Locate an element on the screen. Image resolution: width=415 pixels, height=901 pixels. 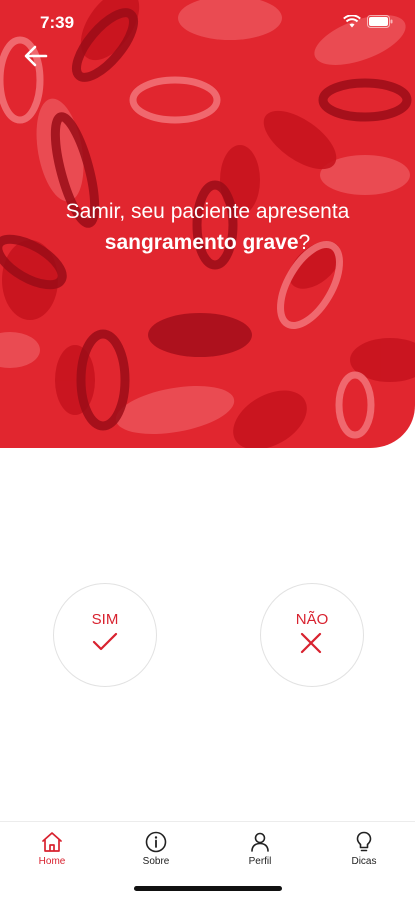
info-icon is located at coordinates (156, 842).